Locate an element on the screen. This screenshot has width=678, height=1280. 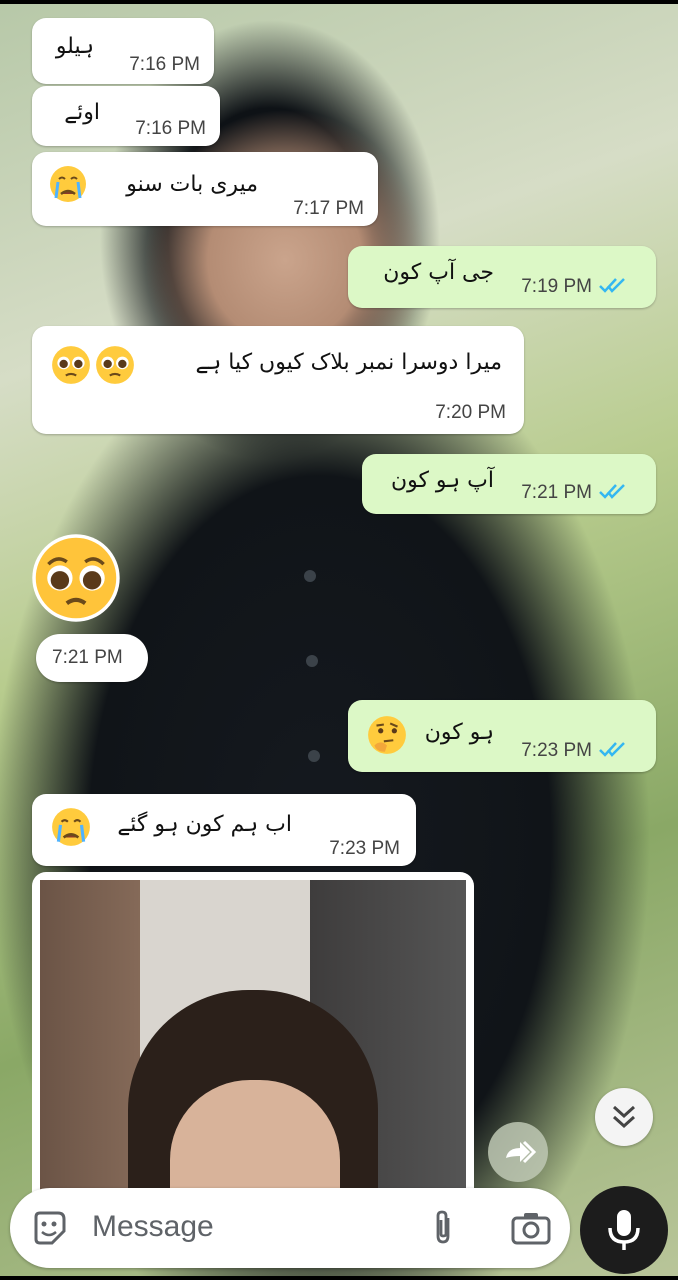
message-text: جی آپ کون is located at coordinates (438, 272).